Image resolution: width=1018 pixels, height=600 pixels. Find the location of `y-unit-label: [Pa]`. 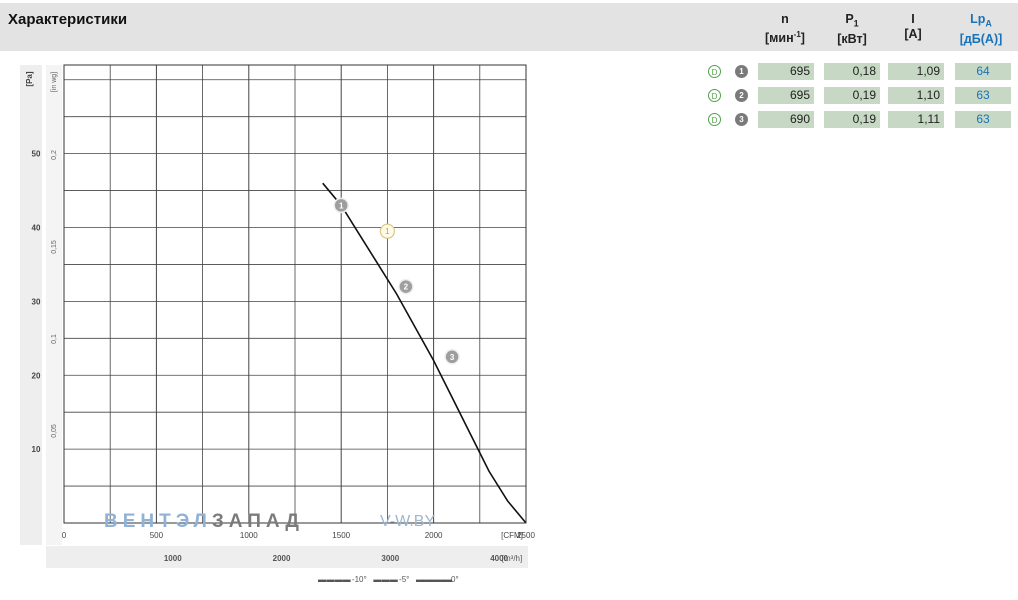

y-unit-label: [Pa] is located at coordinates (29, 78).